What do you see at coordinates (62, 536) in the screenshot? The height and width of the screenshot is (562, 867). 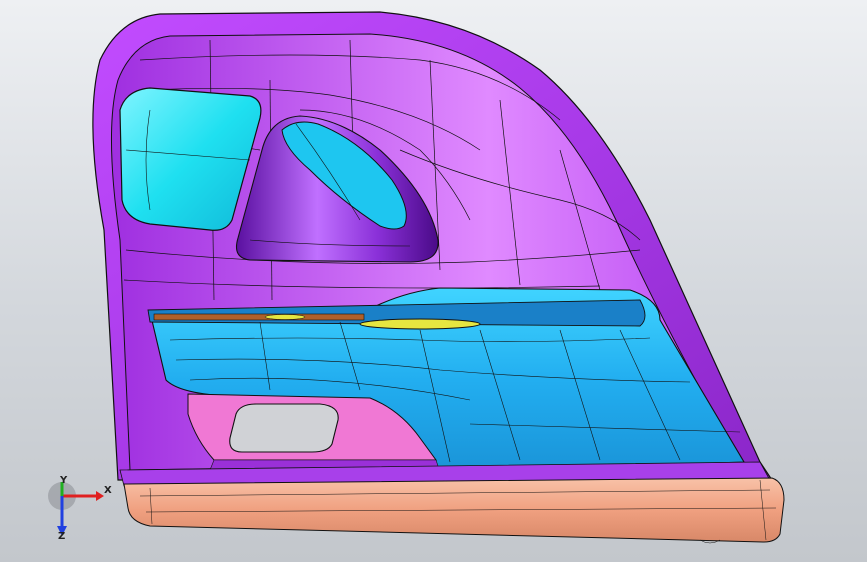 I see `z-axis-label: Z` at bounding box center [62, 536].